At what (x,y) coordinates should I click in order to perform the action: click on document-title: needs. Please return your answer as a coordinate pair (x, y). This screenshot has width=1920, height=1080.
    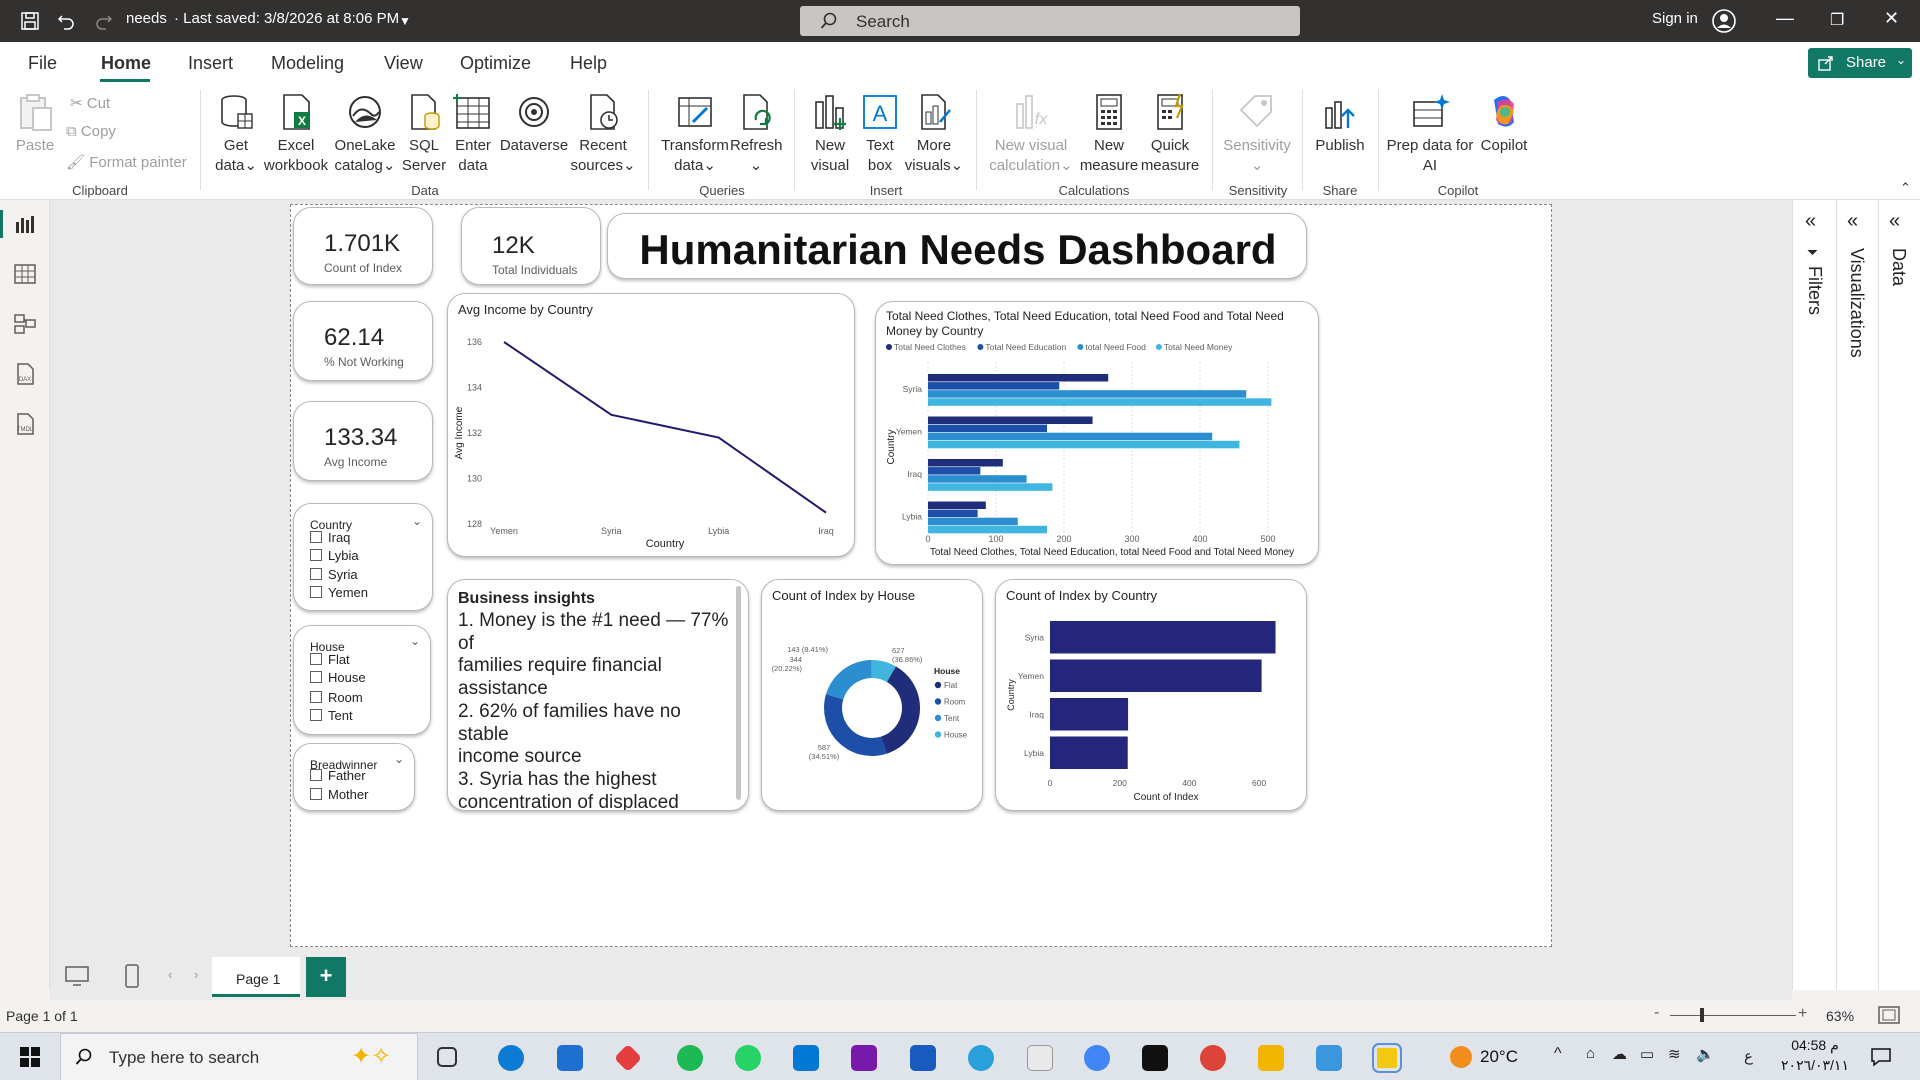
    Looking at the image, I should click on (146, 18).